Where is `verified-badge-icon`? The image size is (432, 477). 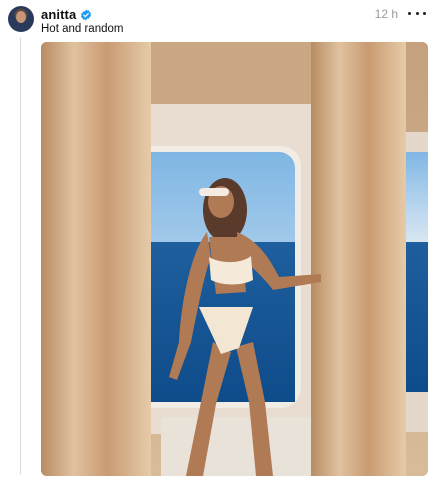 verified-badge-icon is located at coordinates (86, 14).